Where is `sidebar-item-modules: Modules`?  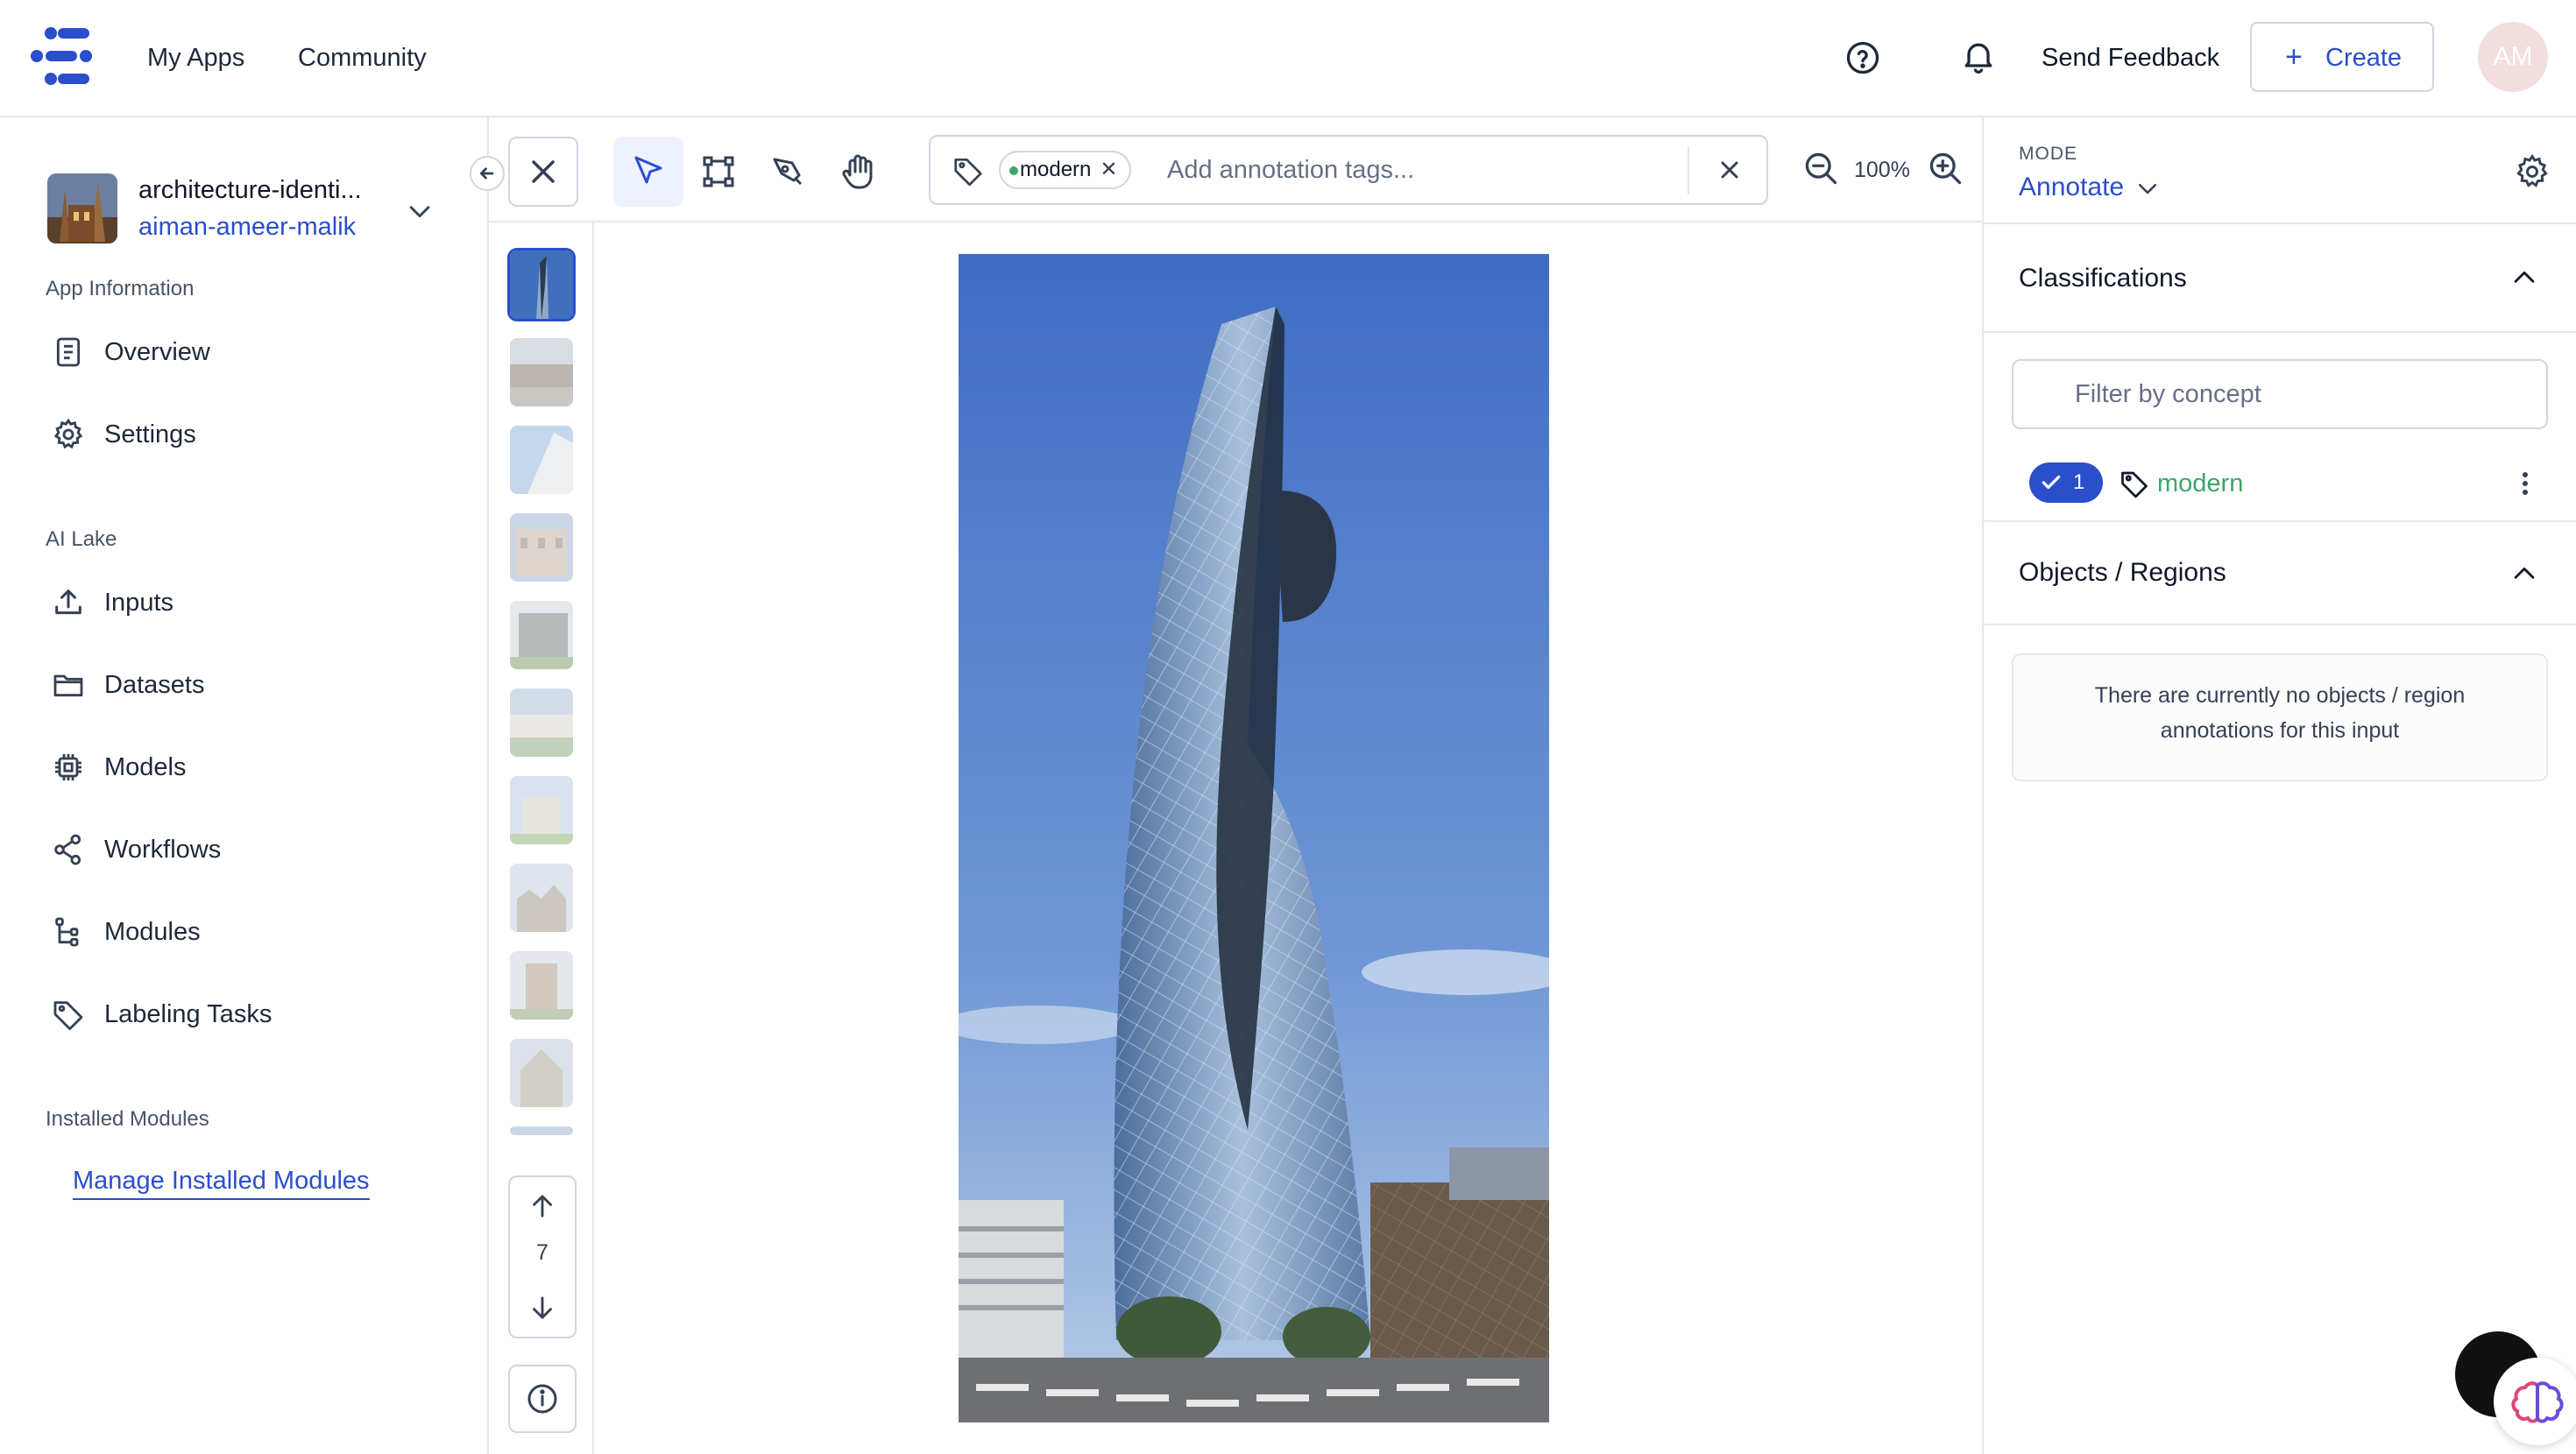
sidebar-item-modules: Modules is located at coordinates (248, 932).